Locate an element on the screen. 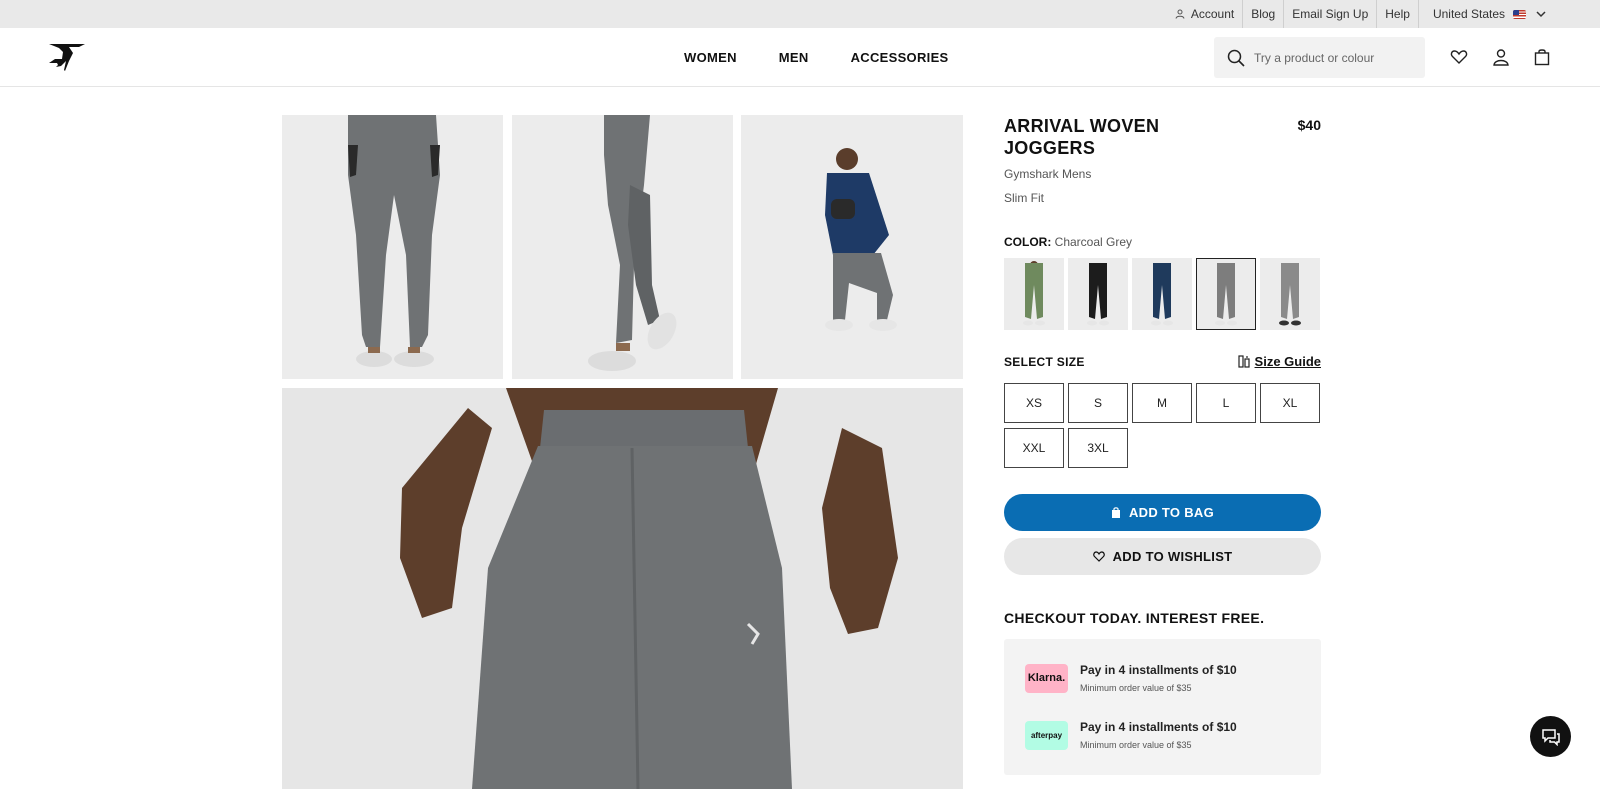 The image size is (1600, 789). add-to-wishlist-label: ADD TO WISHLIST is located at coordinates (1172, 556).